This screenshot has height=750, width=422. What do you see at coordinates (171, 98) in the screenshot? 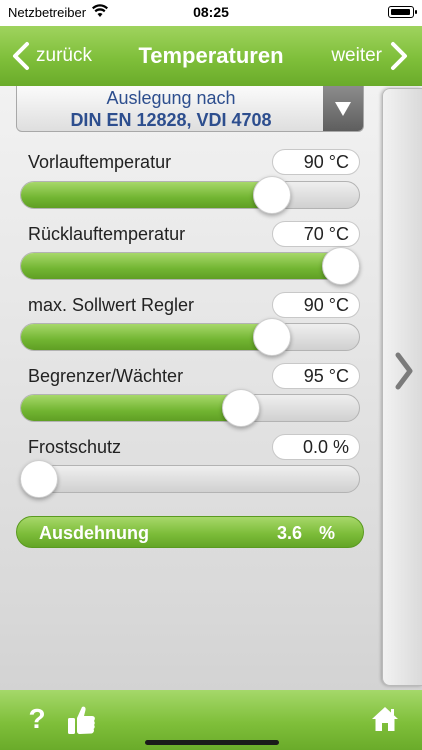
I see `dropdown-line1: Auslegung nach` at bounding box center [171, 98].